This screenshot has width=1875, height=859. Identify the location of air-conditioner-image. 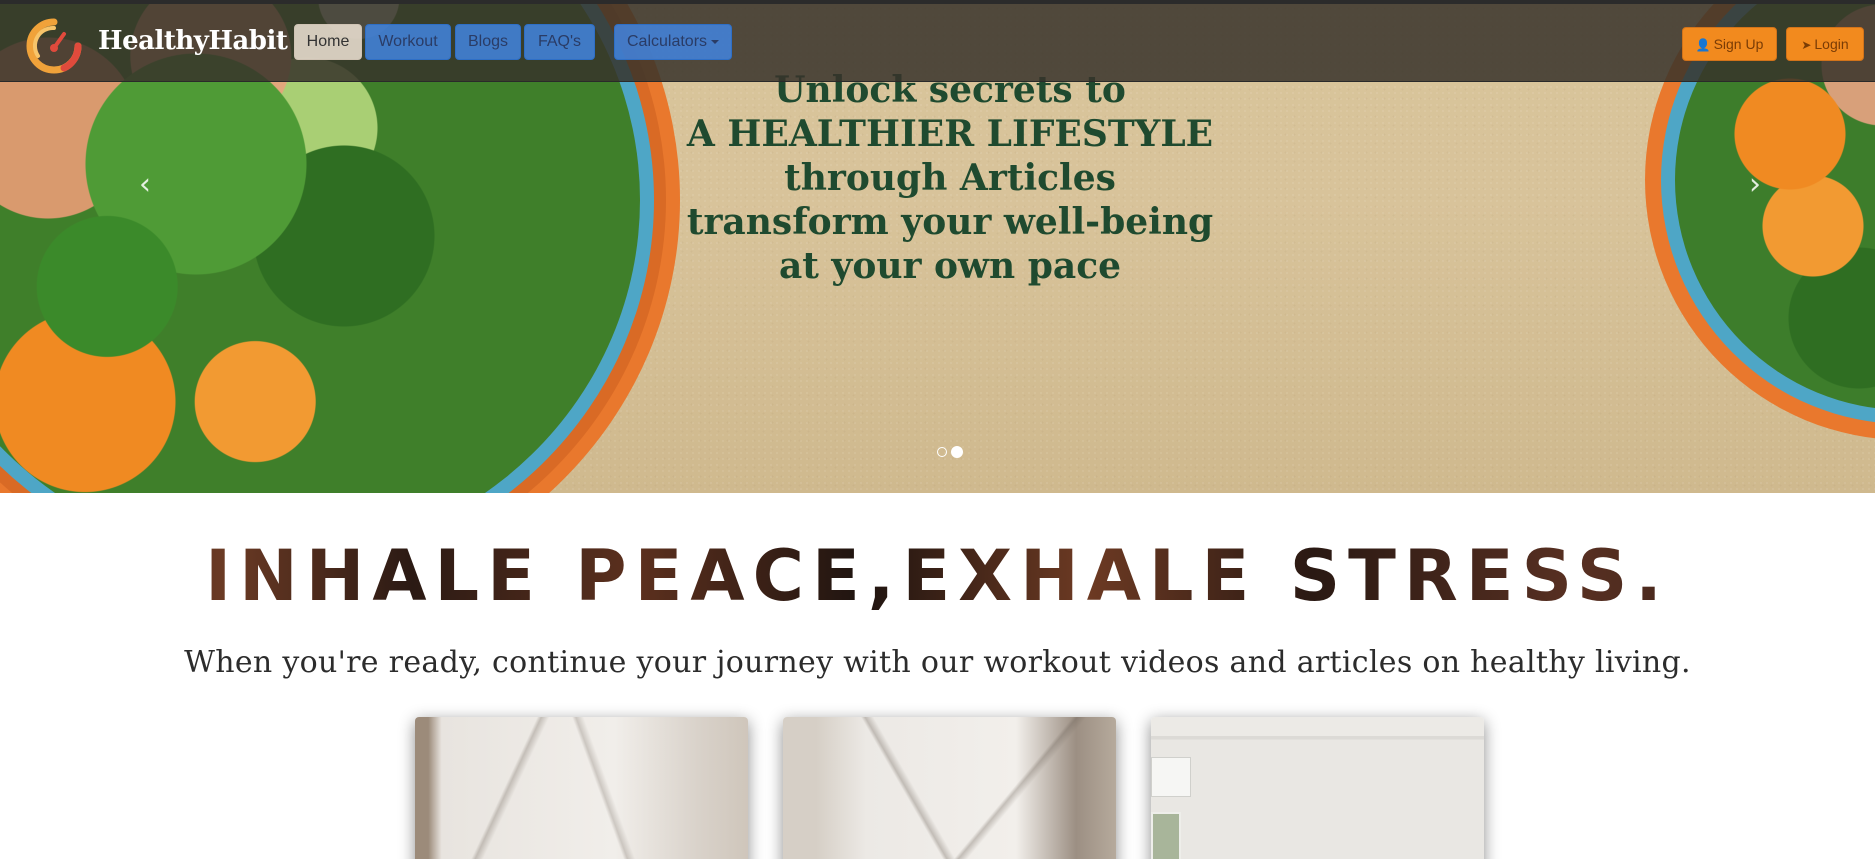
(1171, 777).